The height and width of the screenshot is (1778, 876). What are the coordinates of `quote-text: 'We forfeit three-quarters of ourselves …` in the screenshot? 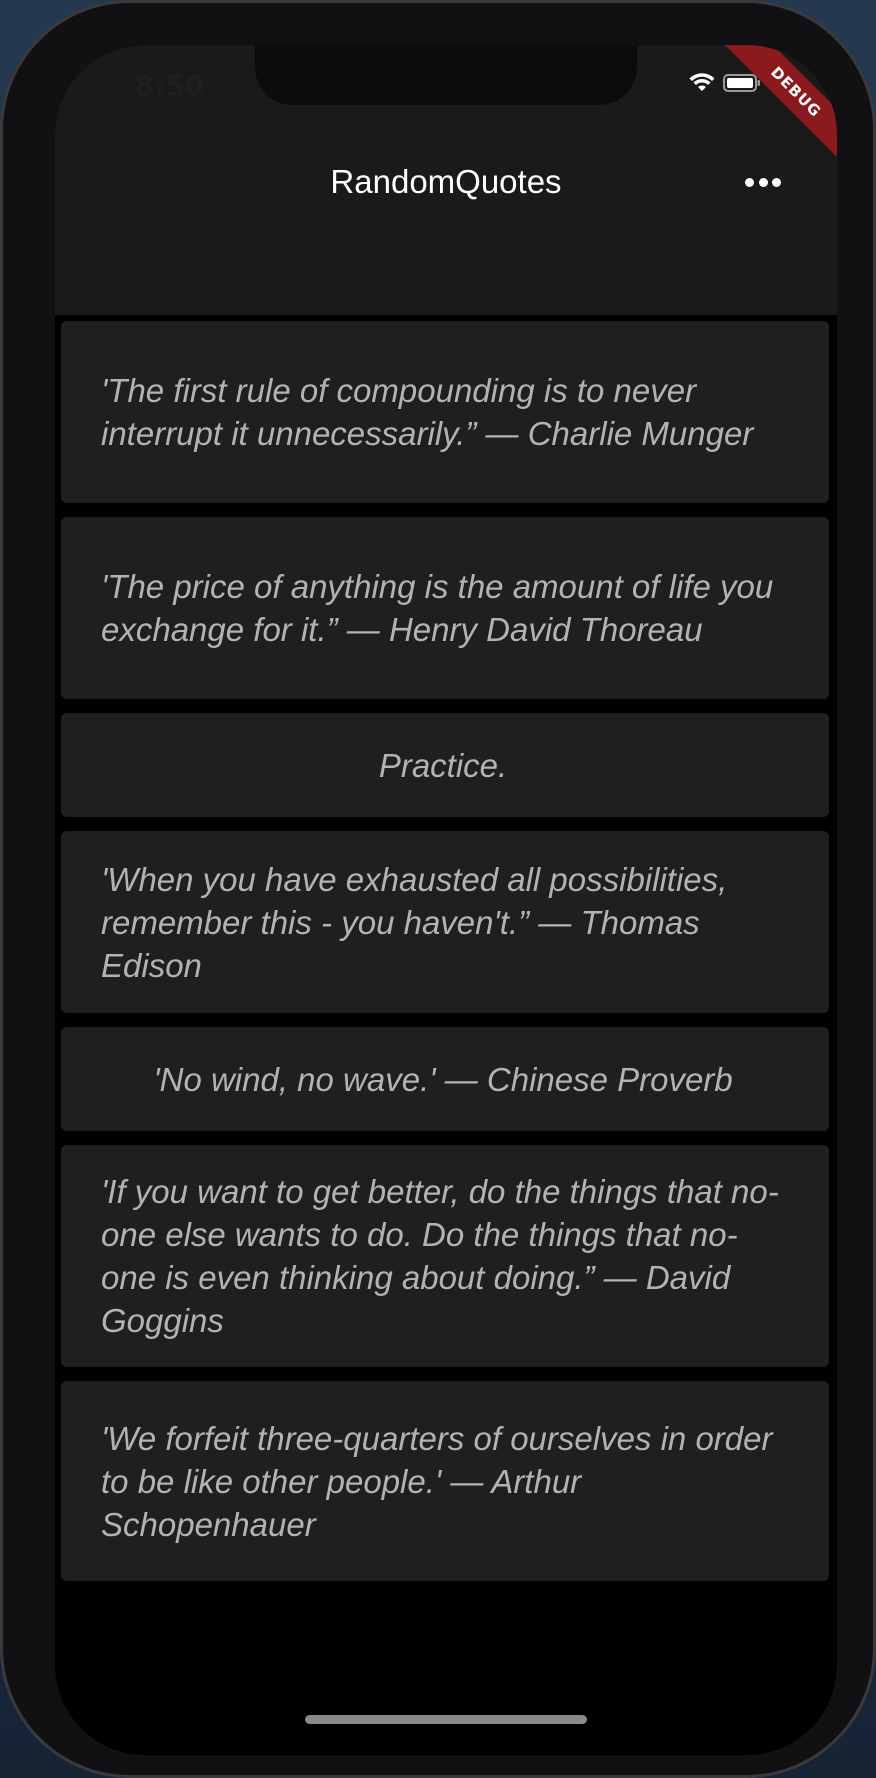 It's located at (437, 1481).